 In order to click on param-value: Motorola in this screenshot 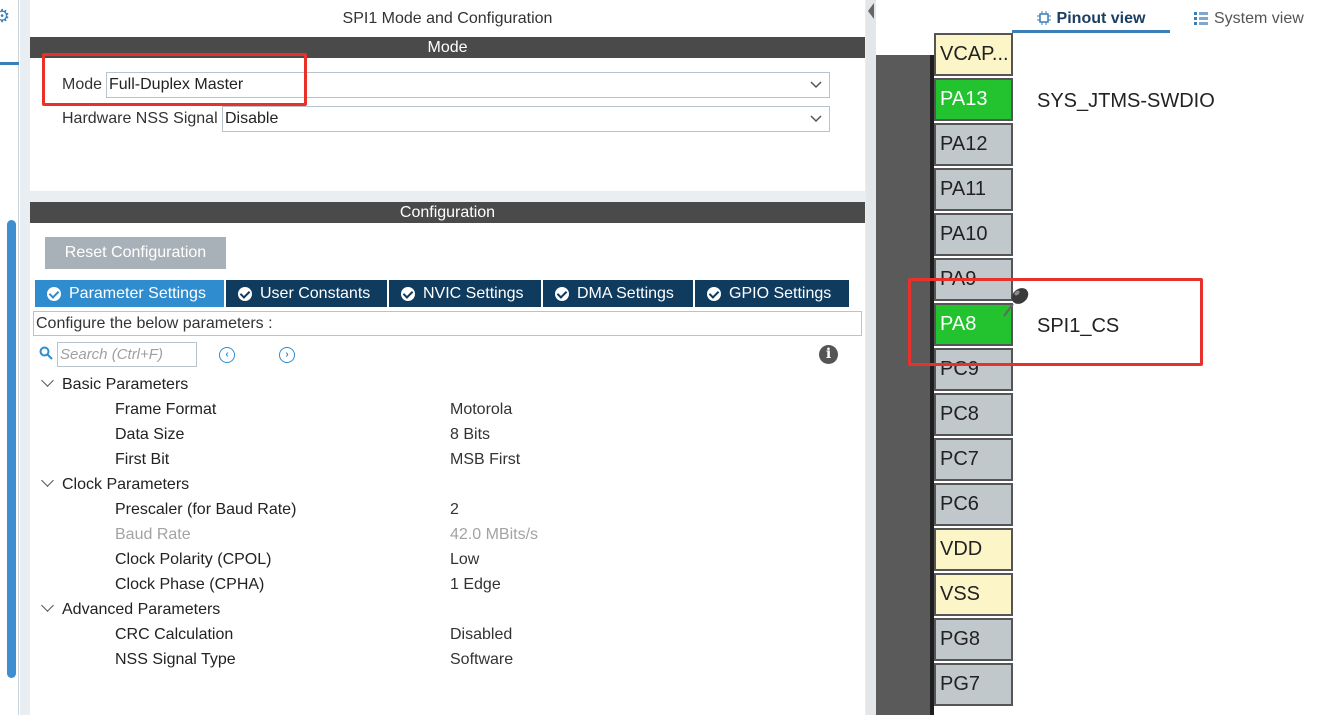, I will do `click(481, 409)`.